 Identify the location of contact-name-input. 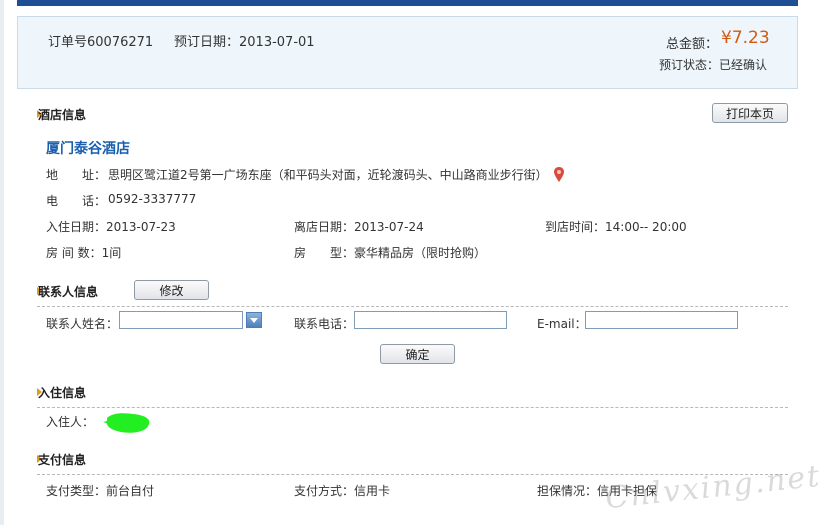
(181, 320).